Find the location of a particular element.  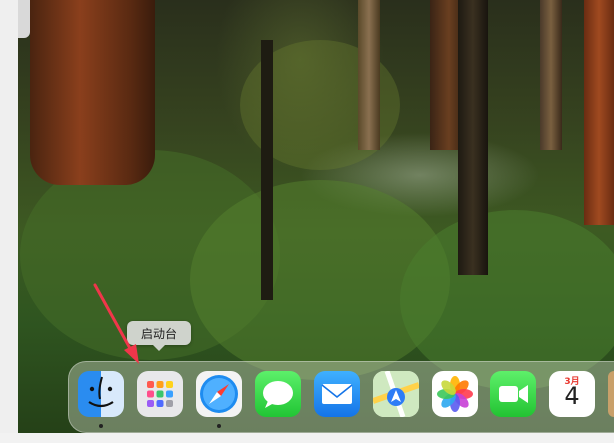

window-edge is located at coordinates (9, 221).